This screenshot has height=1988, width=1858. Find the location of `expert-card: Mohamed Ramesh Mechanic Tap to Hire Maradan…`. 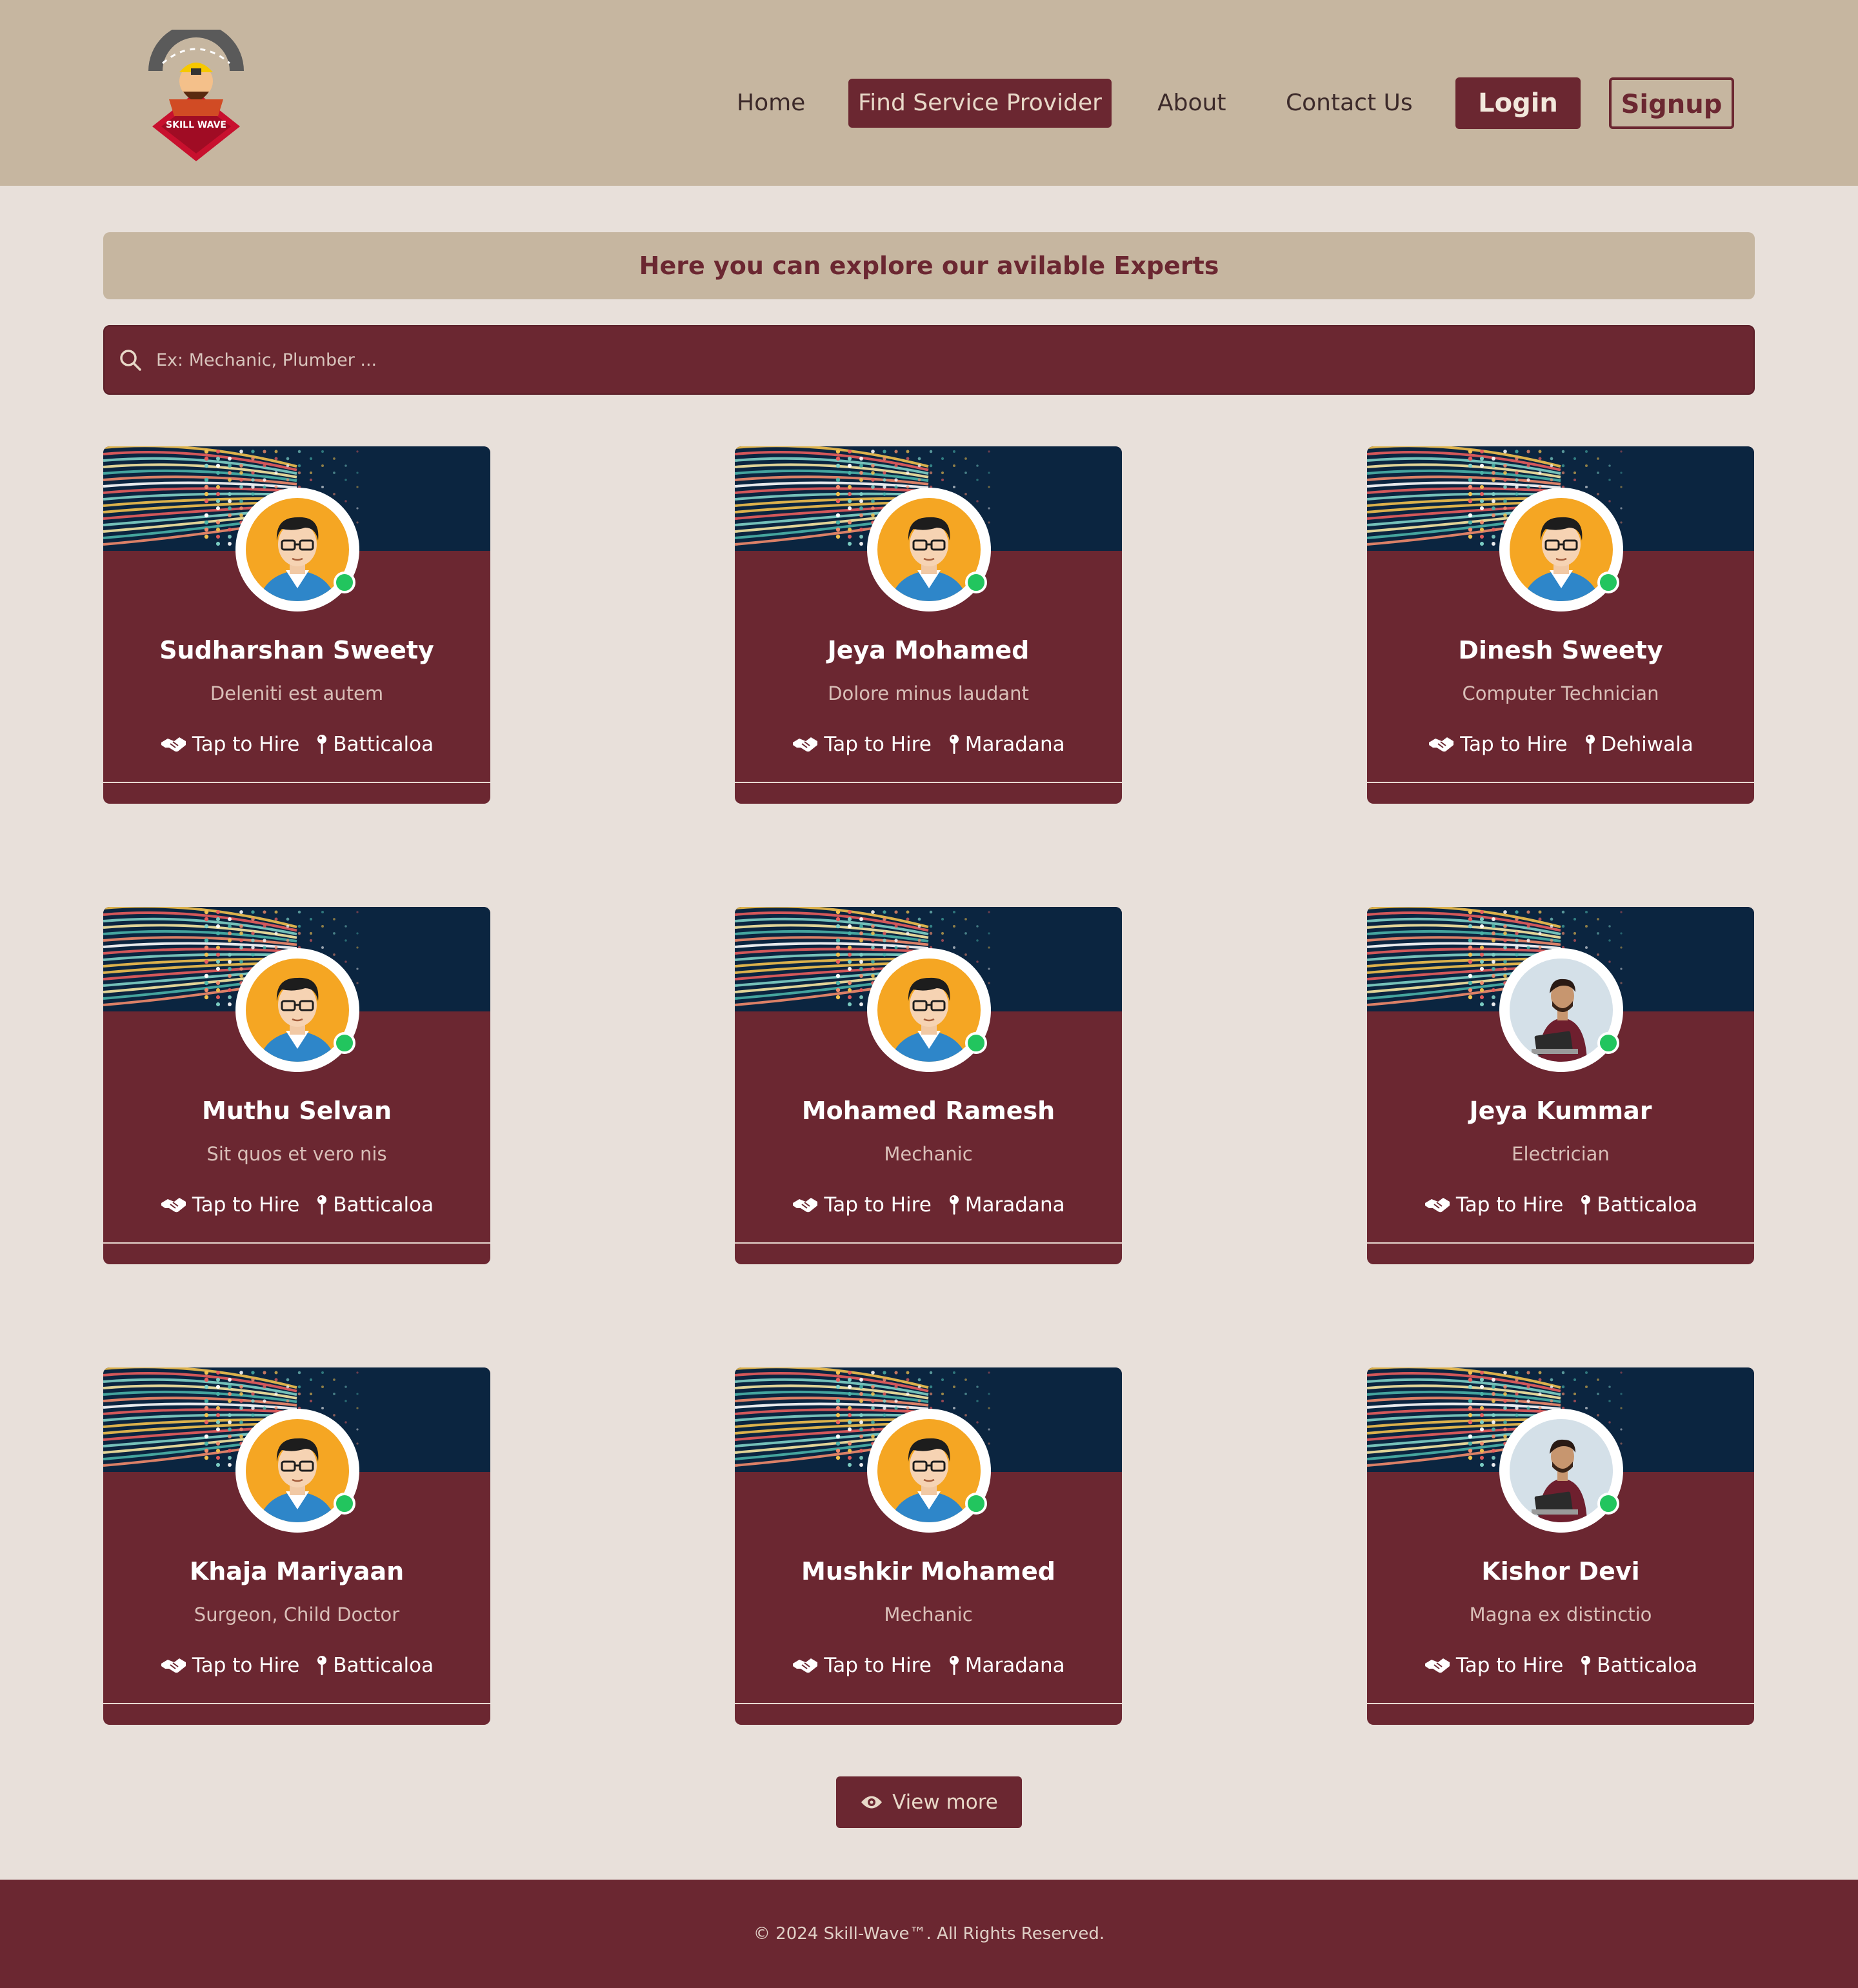

expert-card: Mohamed Ramesh Mechanic Tap to Hire Maradan… is located at coordinates (929, 1085).